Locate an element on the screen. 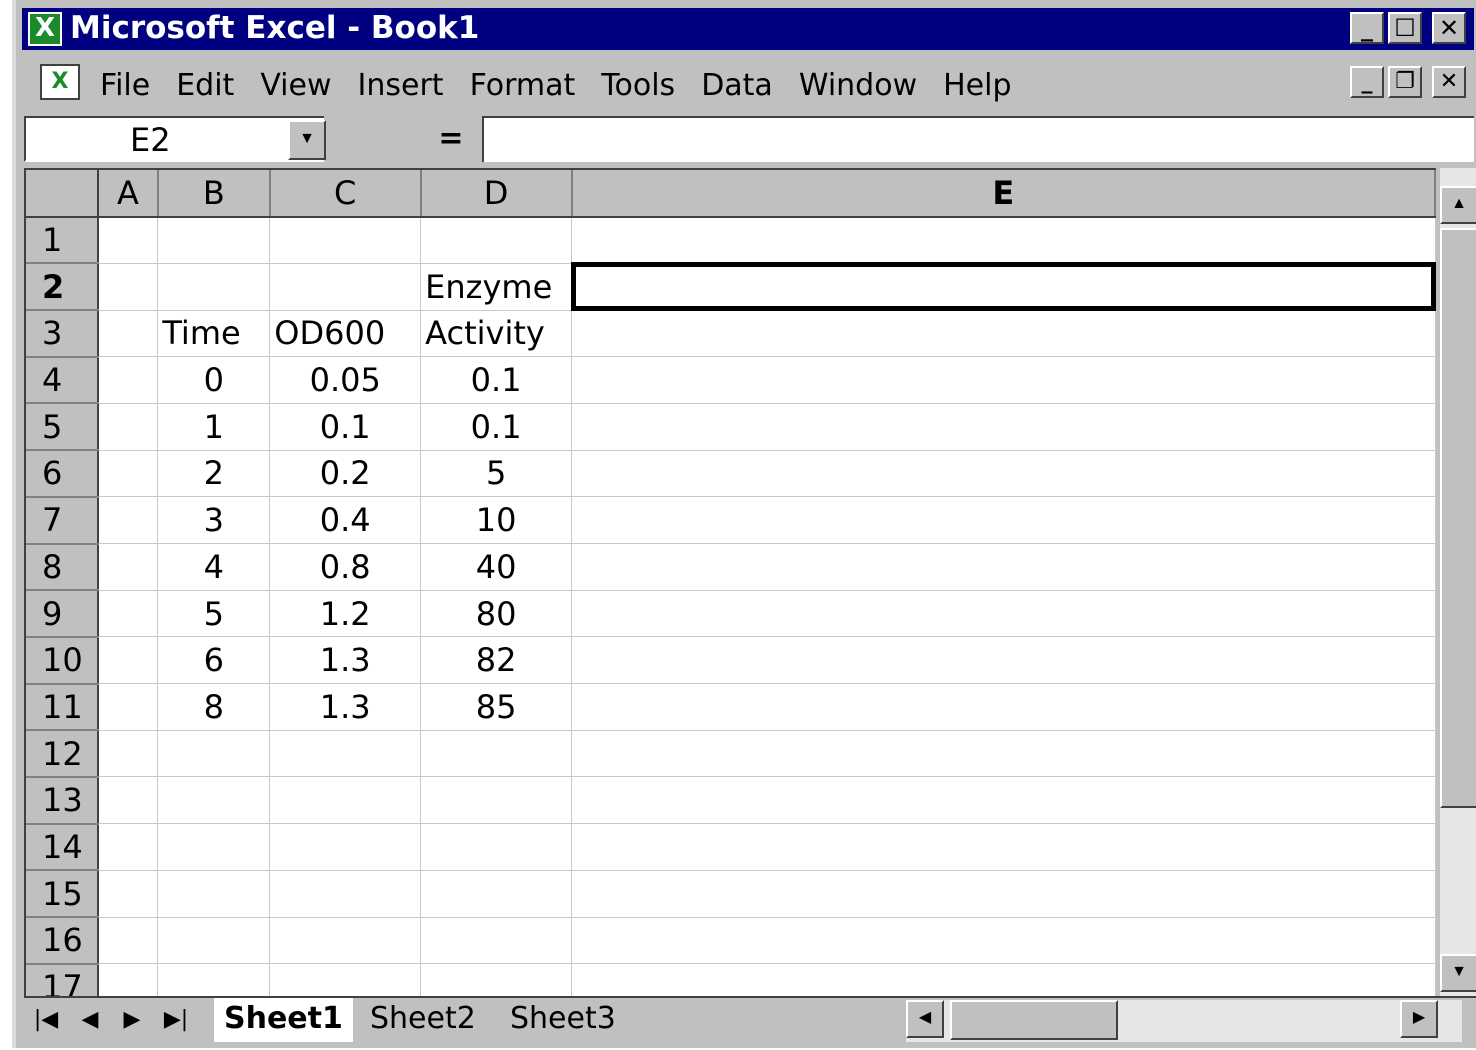  cell-e4 is located at coordinates (1003, 380).